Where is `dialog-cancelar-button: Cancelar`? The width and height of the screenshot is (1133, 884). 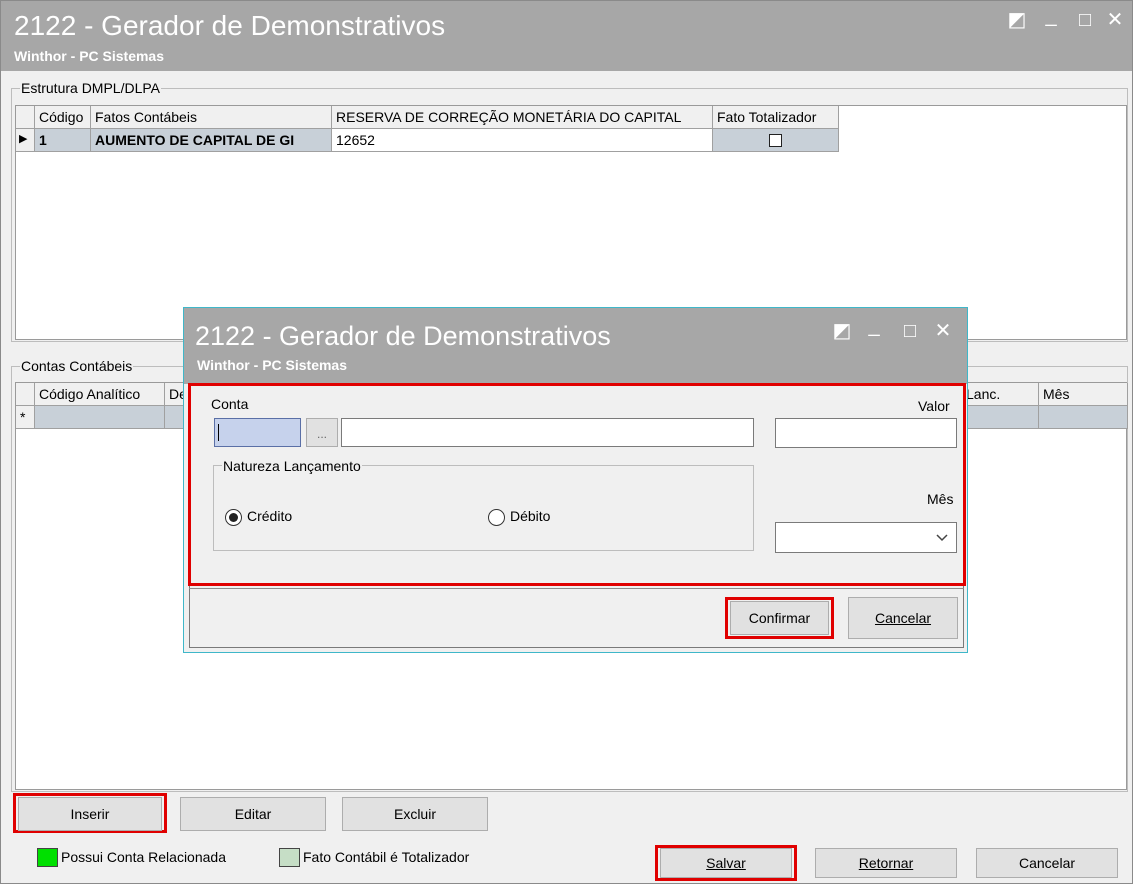 dialog-cancelar-button: Cancelar is located at coordinates (903, 618).